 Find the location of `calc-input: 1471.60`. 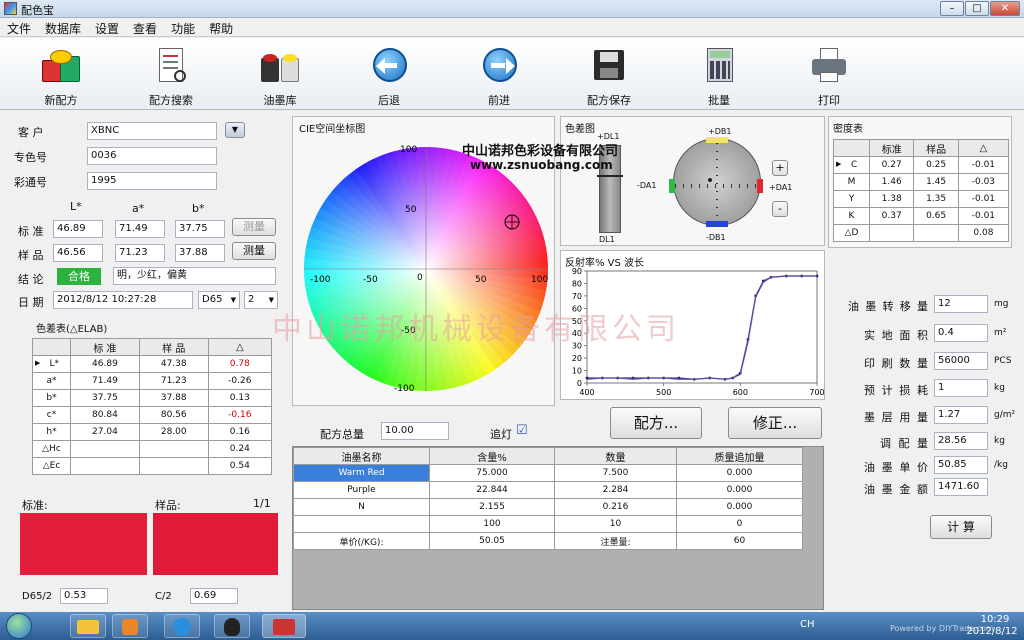

calc-input: 1471.60 is located at coordinates (961, 487).